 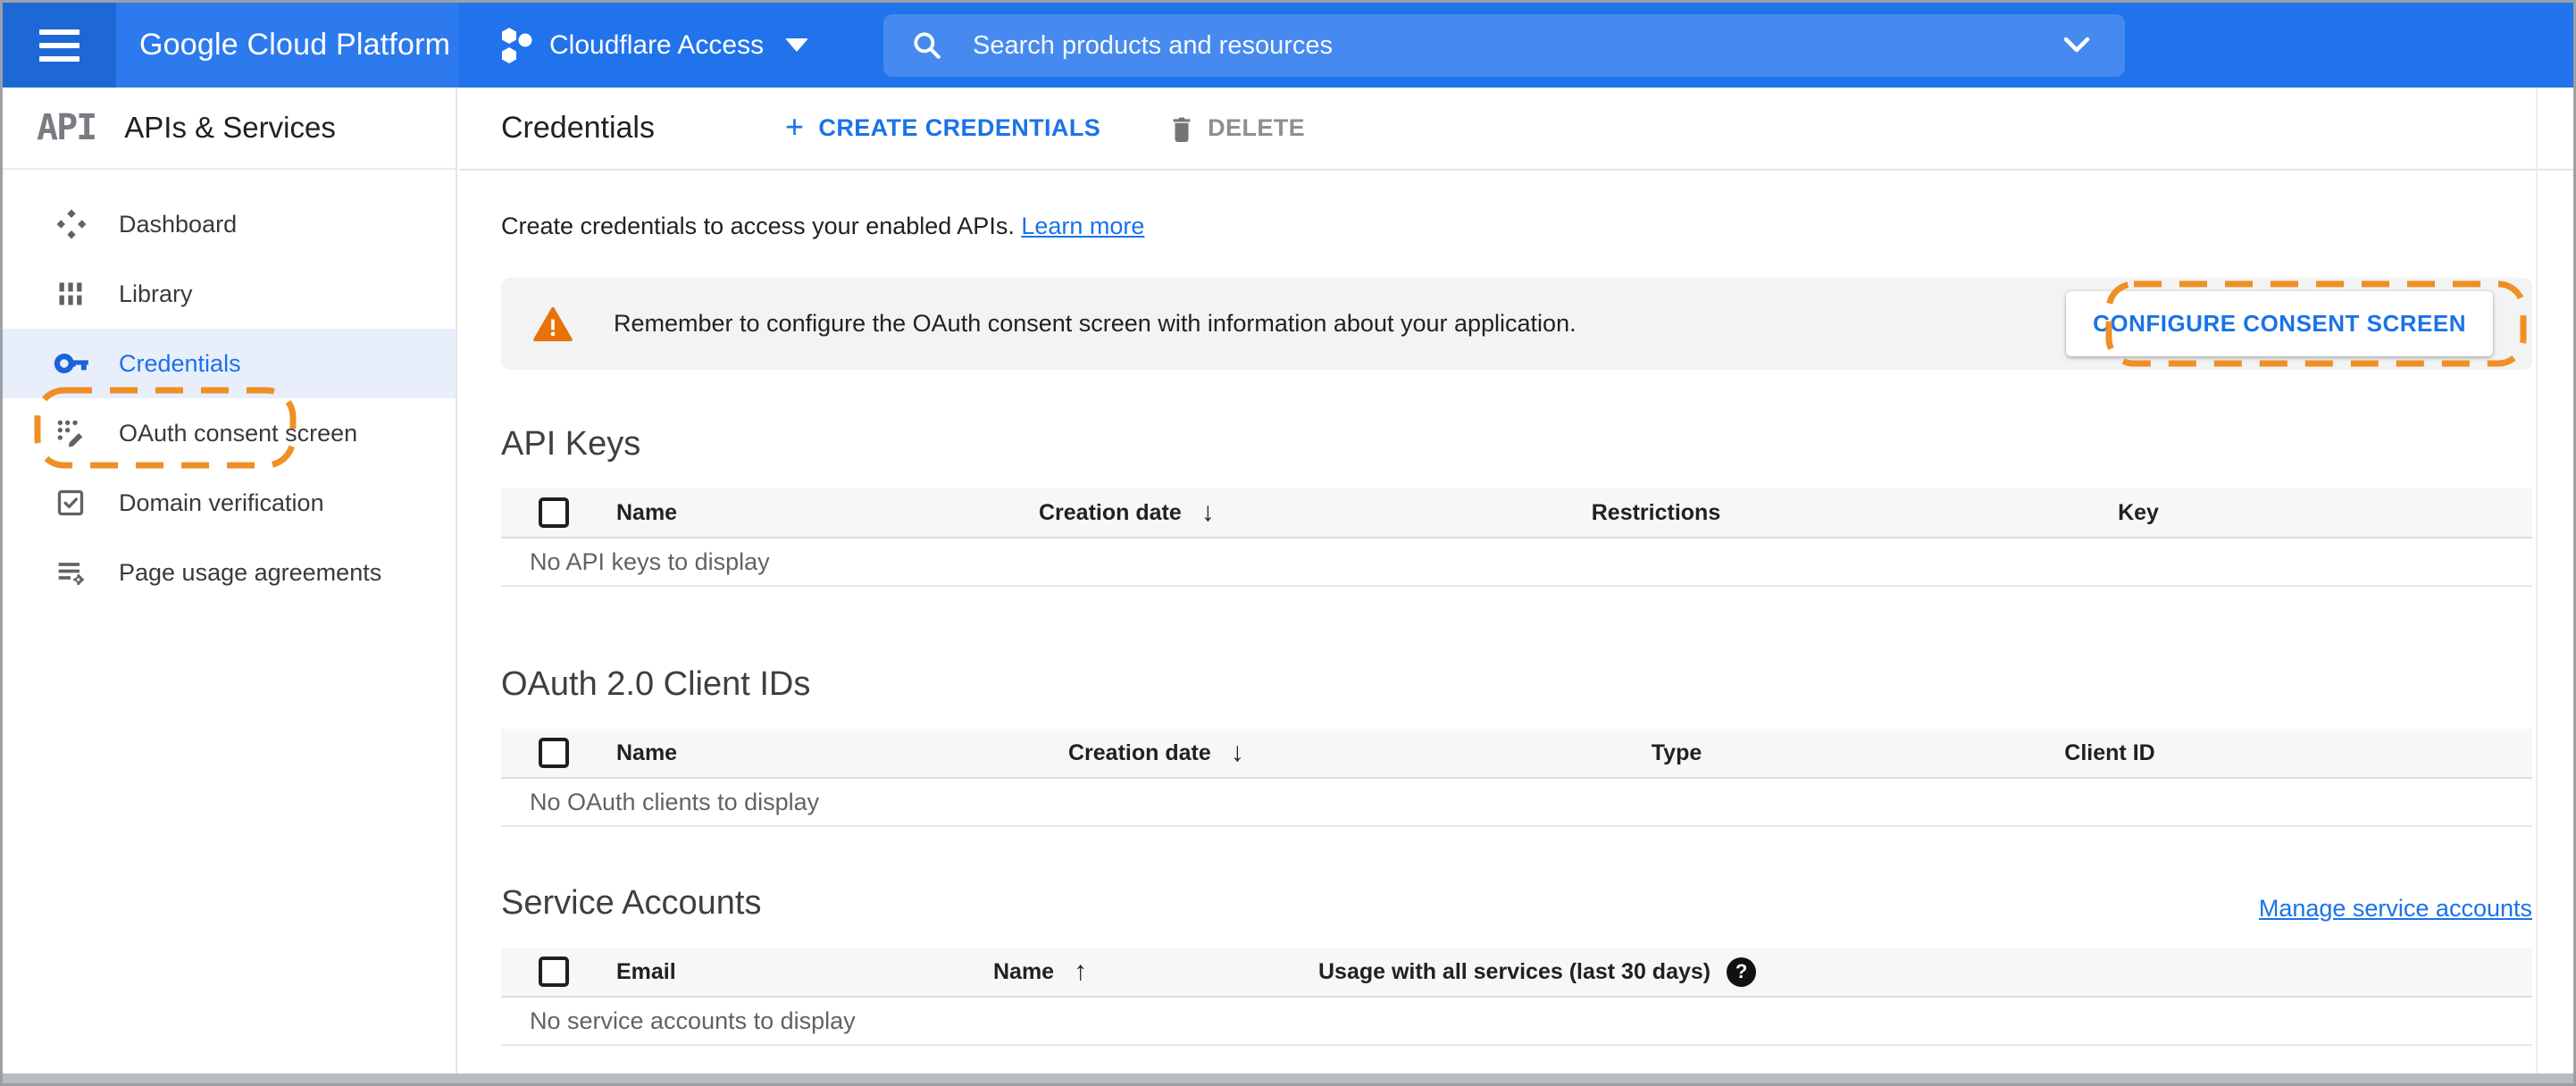 I want to click on sidebar-header: API APIs & Services, so click(x=230, y=129).